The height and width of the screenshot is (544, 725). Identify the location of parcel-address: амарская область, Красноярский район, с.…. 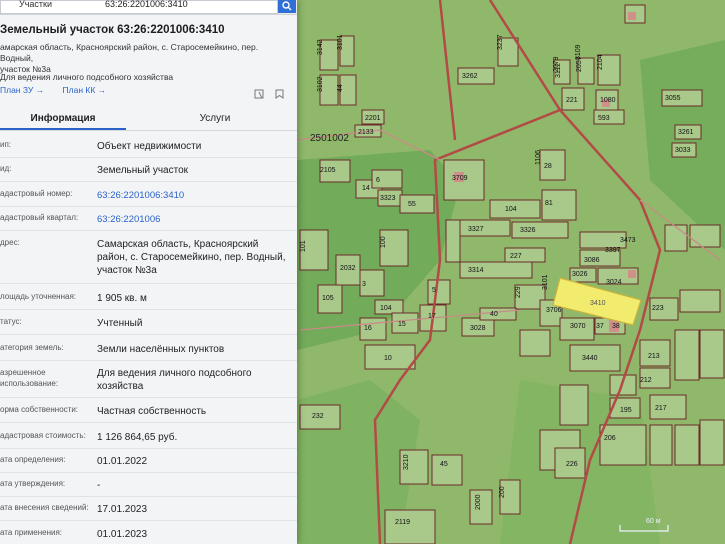
(135, 58).